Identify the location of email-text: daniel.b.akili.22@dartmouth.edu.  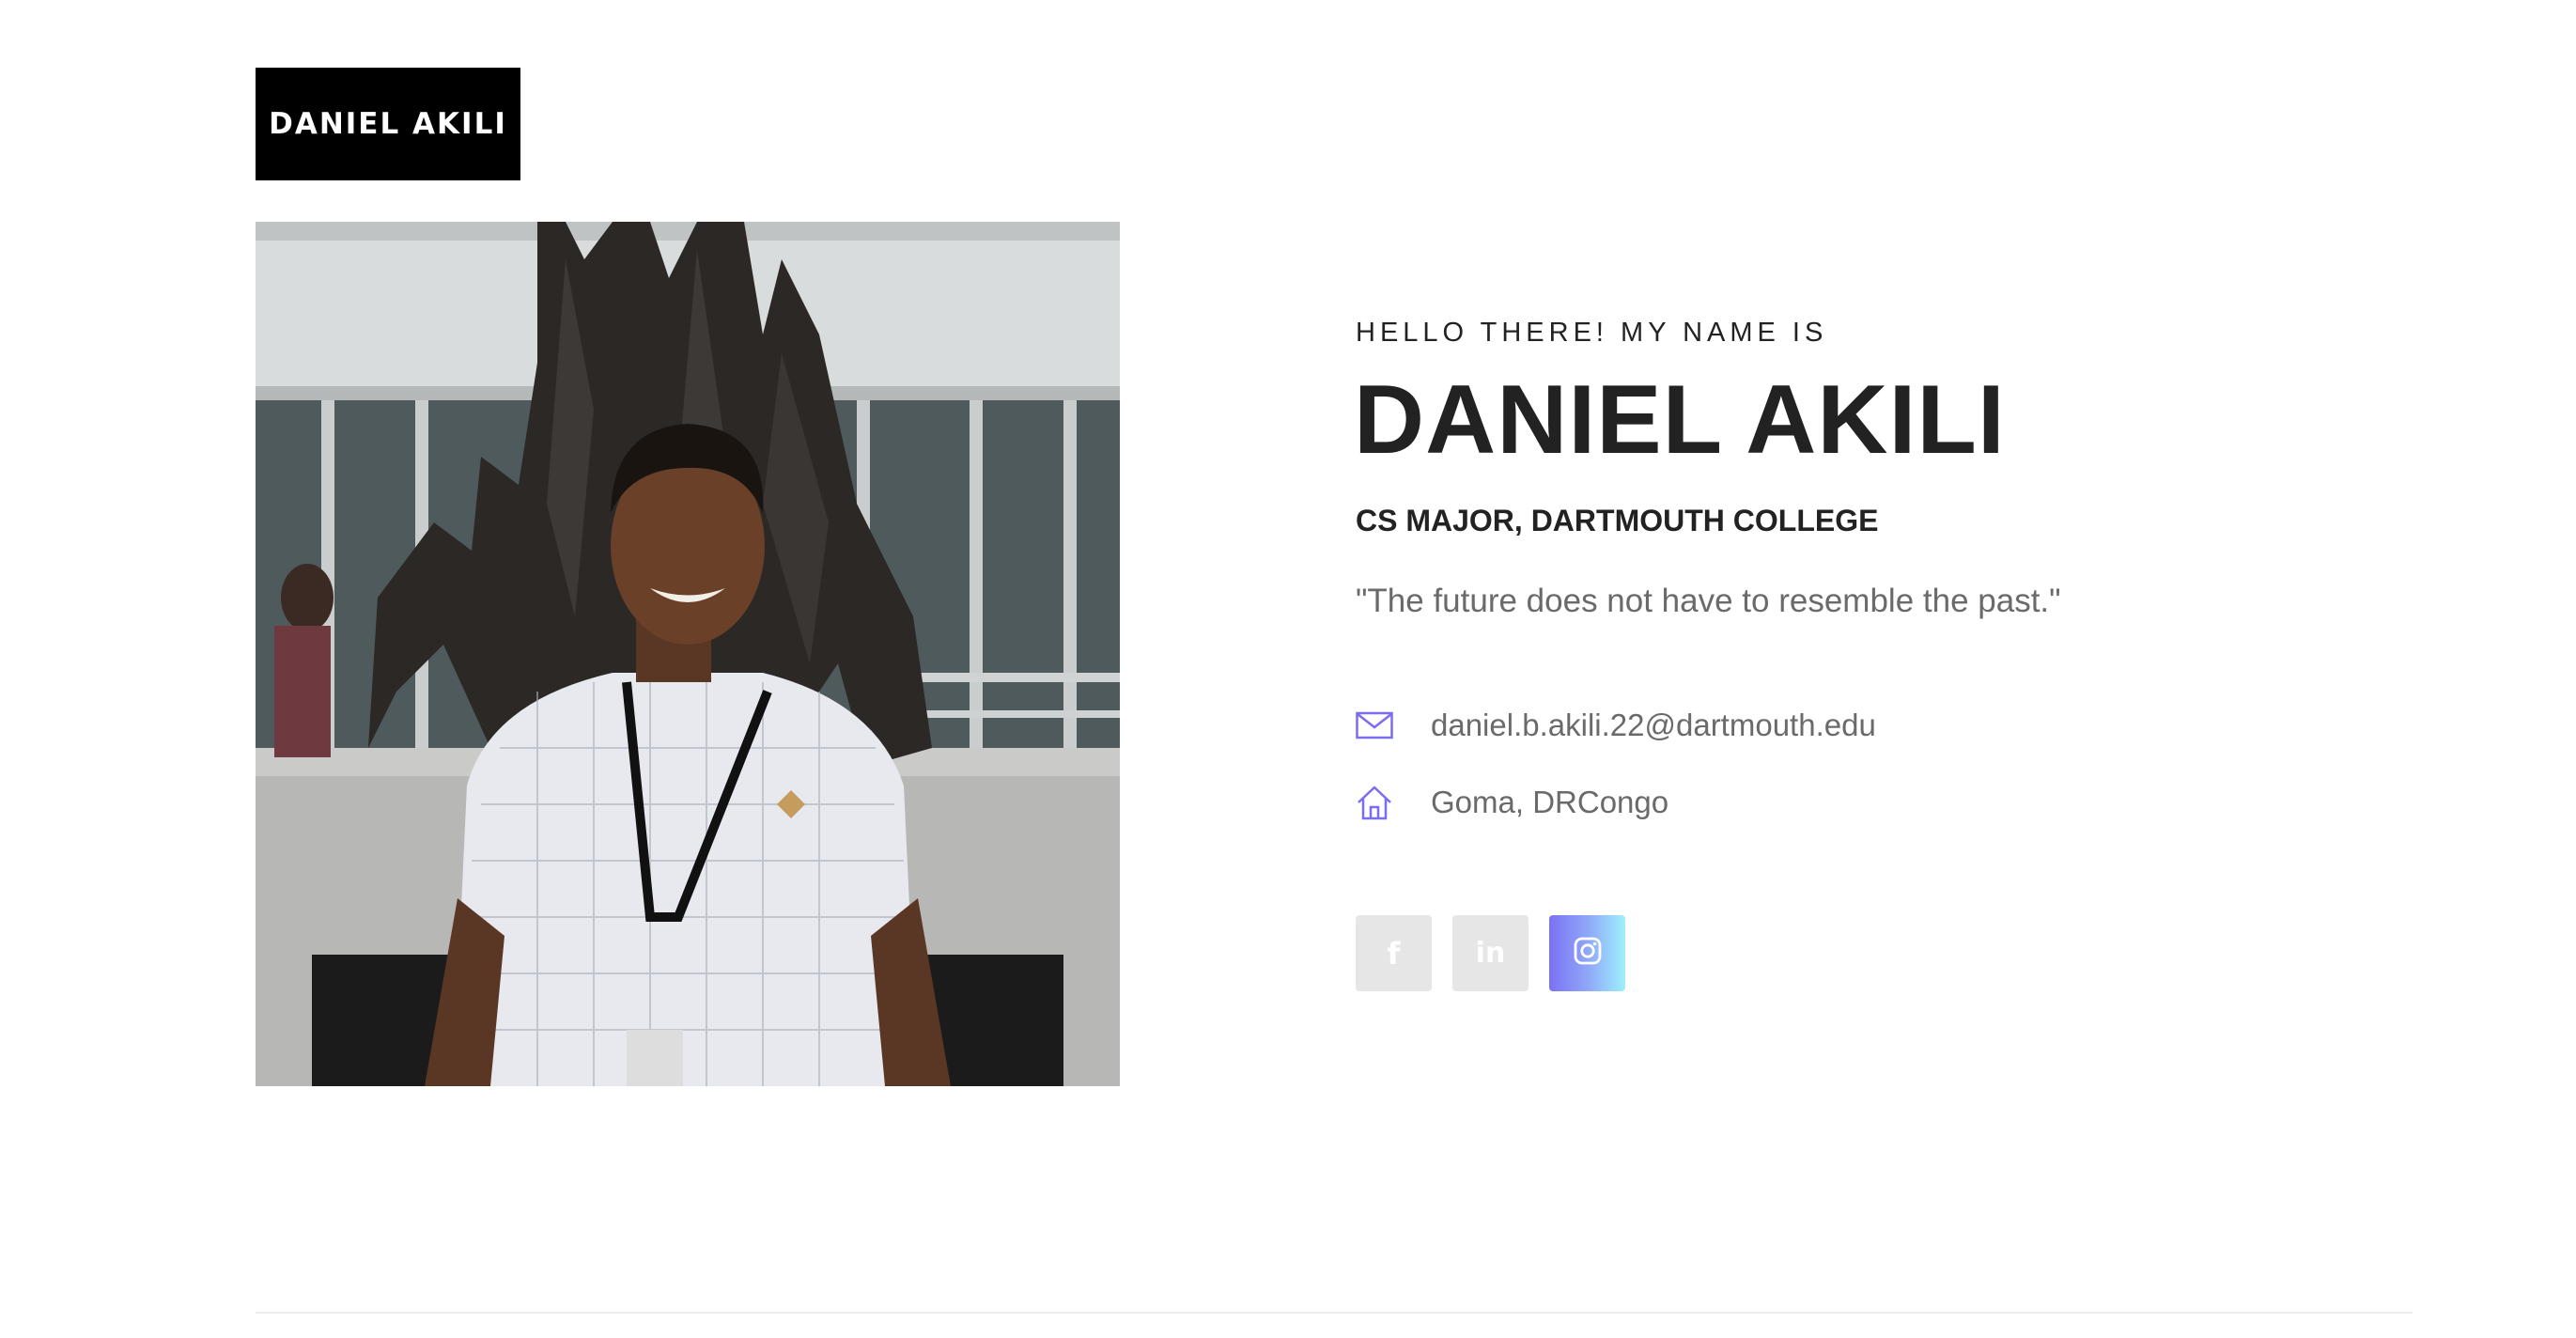
(1654, 725).